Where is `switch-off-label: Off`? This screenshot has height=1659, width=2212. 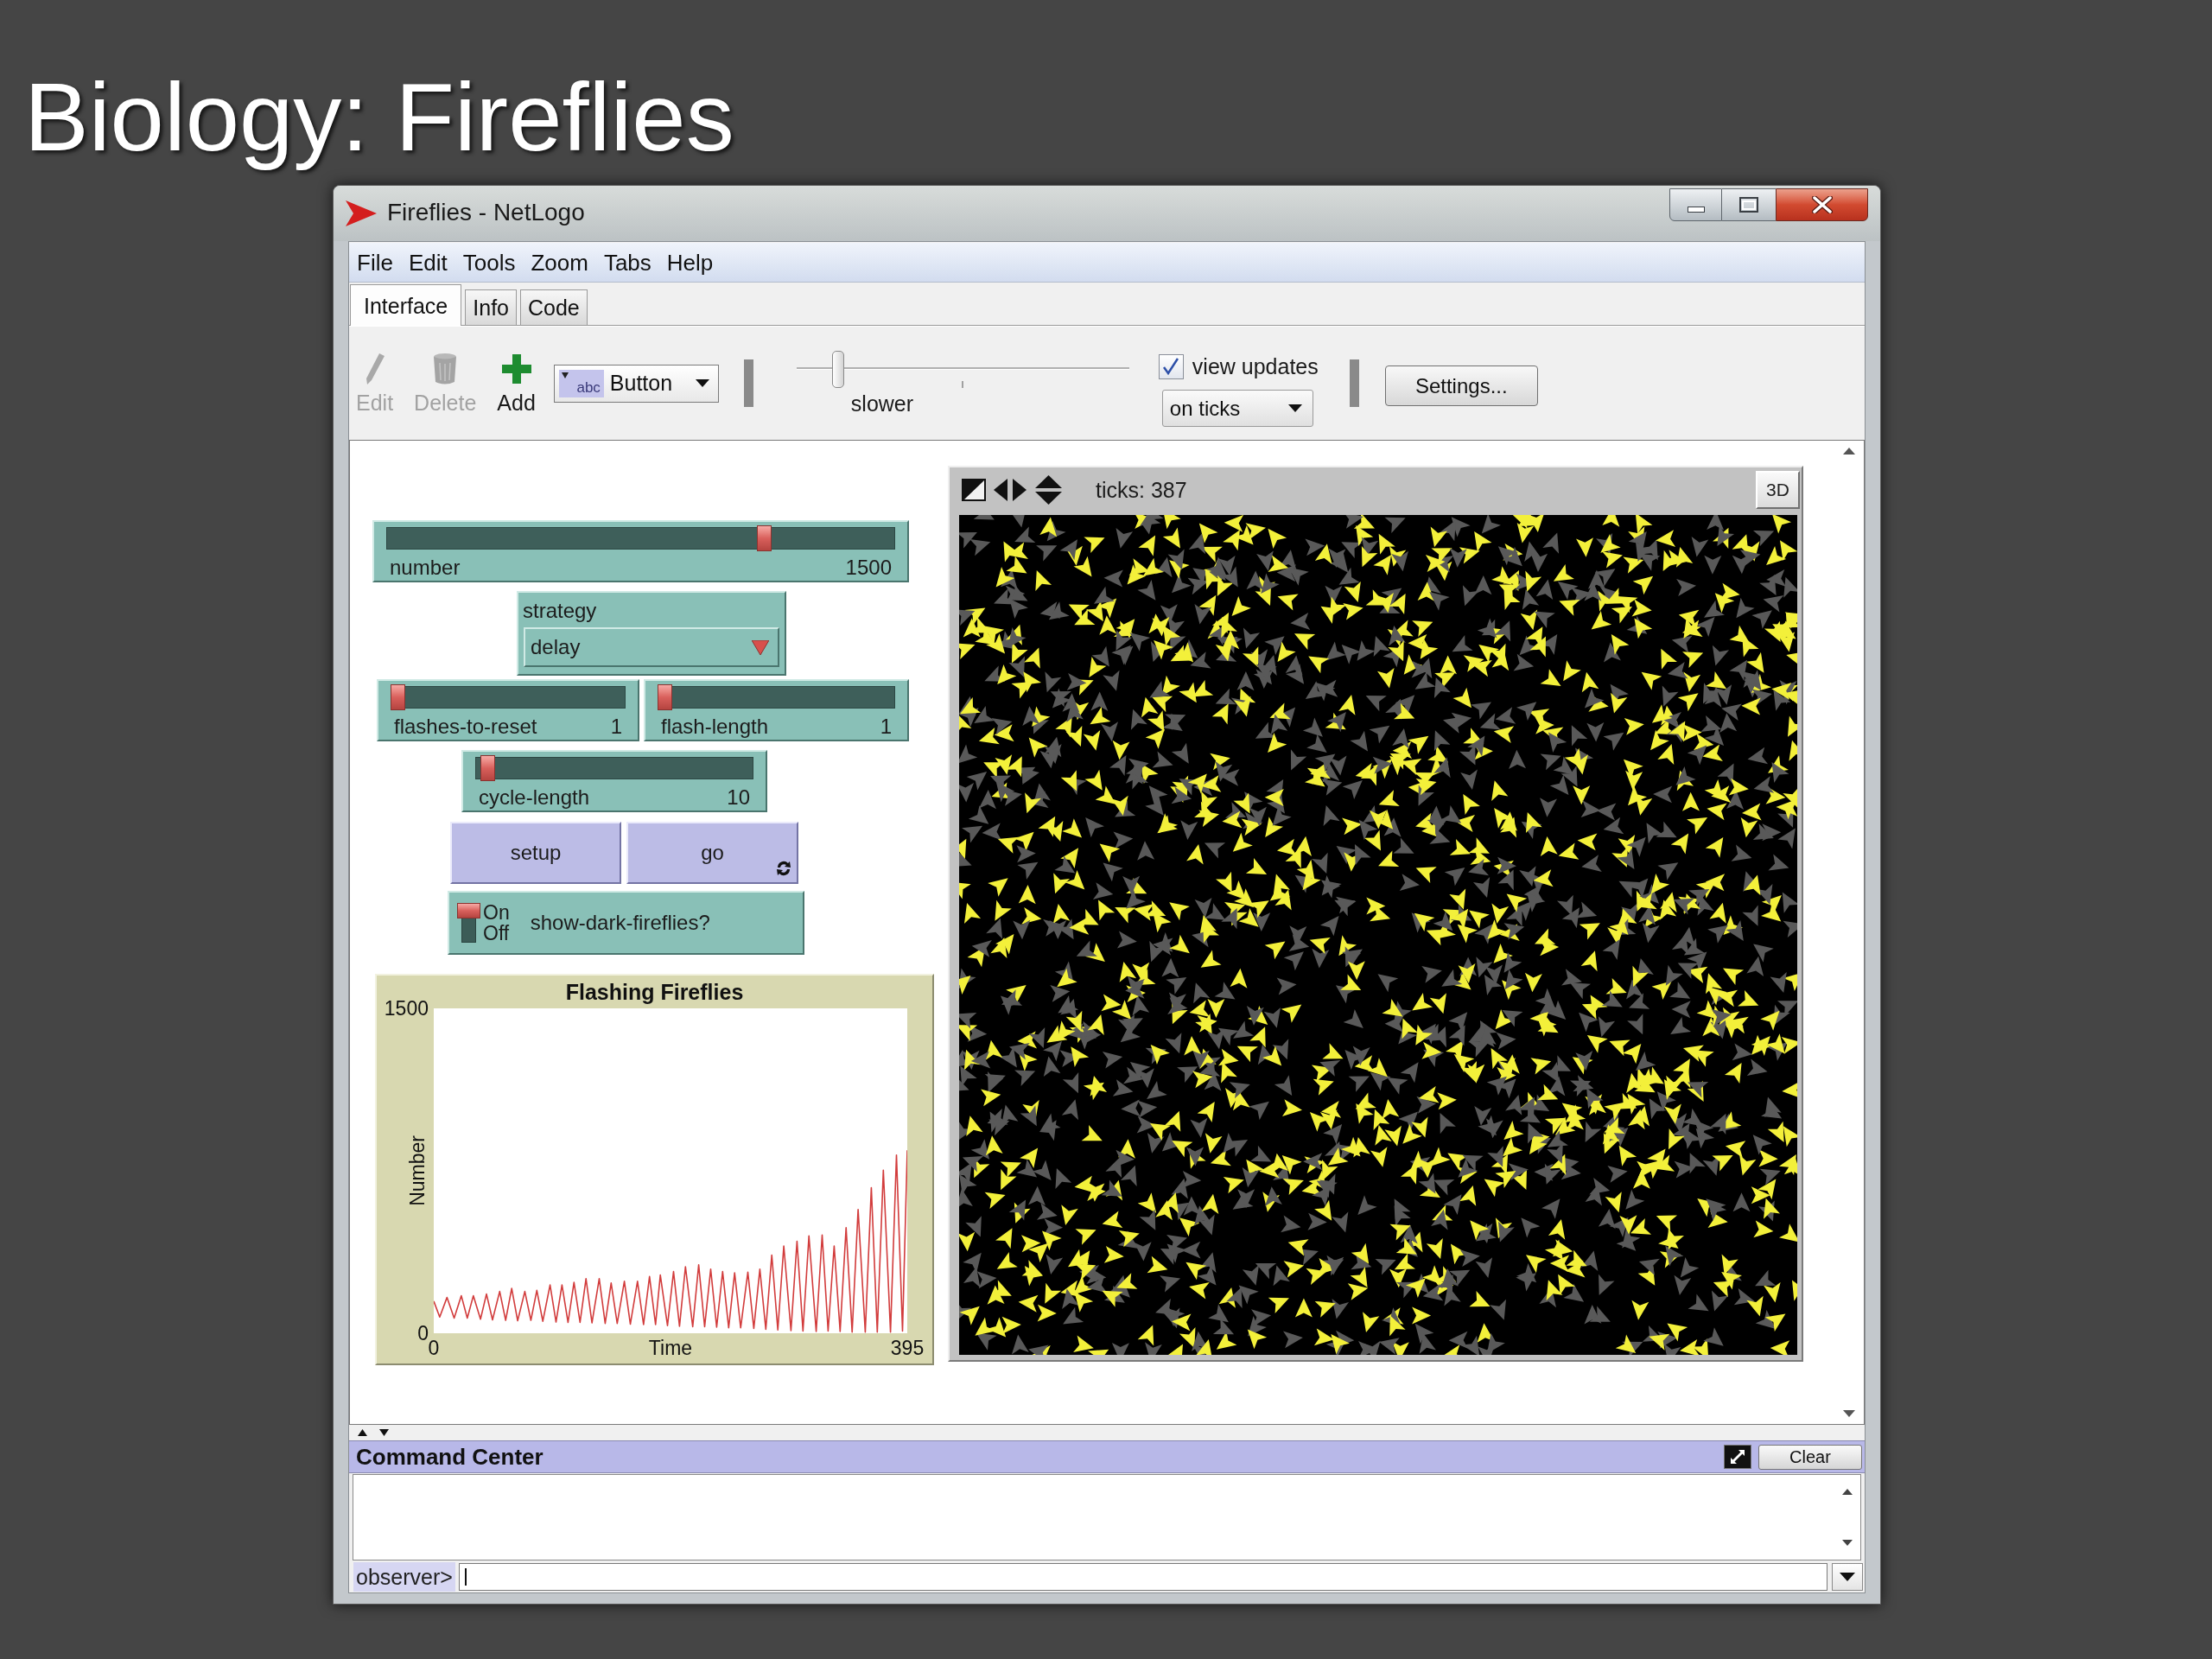
switch-off-label: Off is located at coordinates (496, 933).